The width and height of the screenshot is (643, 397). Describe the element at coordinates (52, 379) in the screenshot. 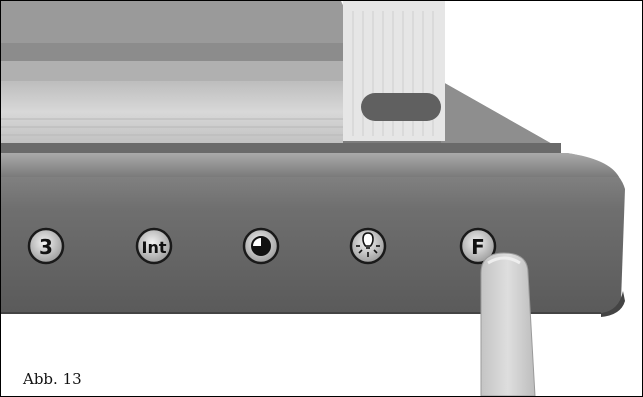

I see `figure-caption: Abb. 13` at that location.